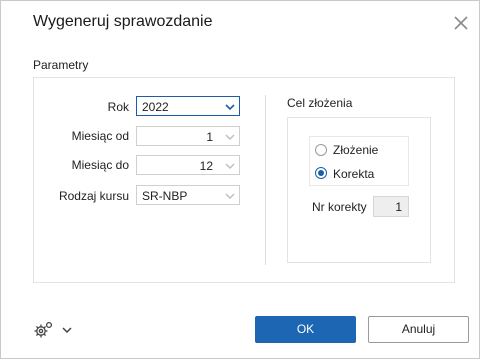 This screenshot has width=480, height=359. I want to click on rok-value: 2022, so click(155, 107).